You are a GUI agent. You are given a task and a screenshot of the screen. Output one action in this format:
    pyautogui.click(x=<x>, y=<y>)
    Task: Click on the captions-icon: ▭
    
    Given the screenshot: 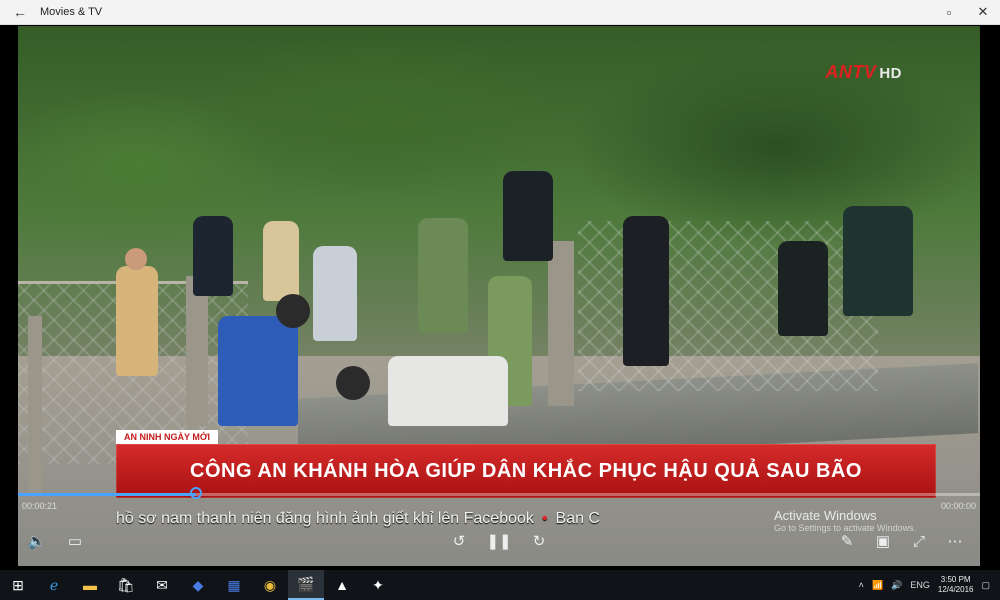 What is the action you would take?
    pyautogui.click(x=75, y=541)
    